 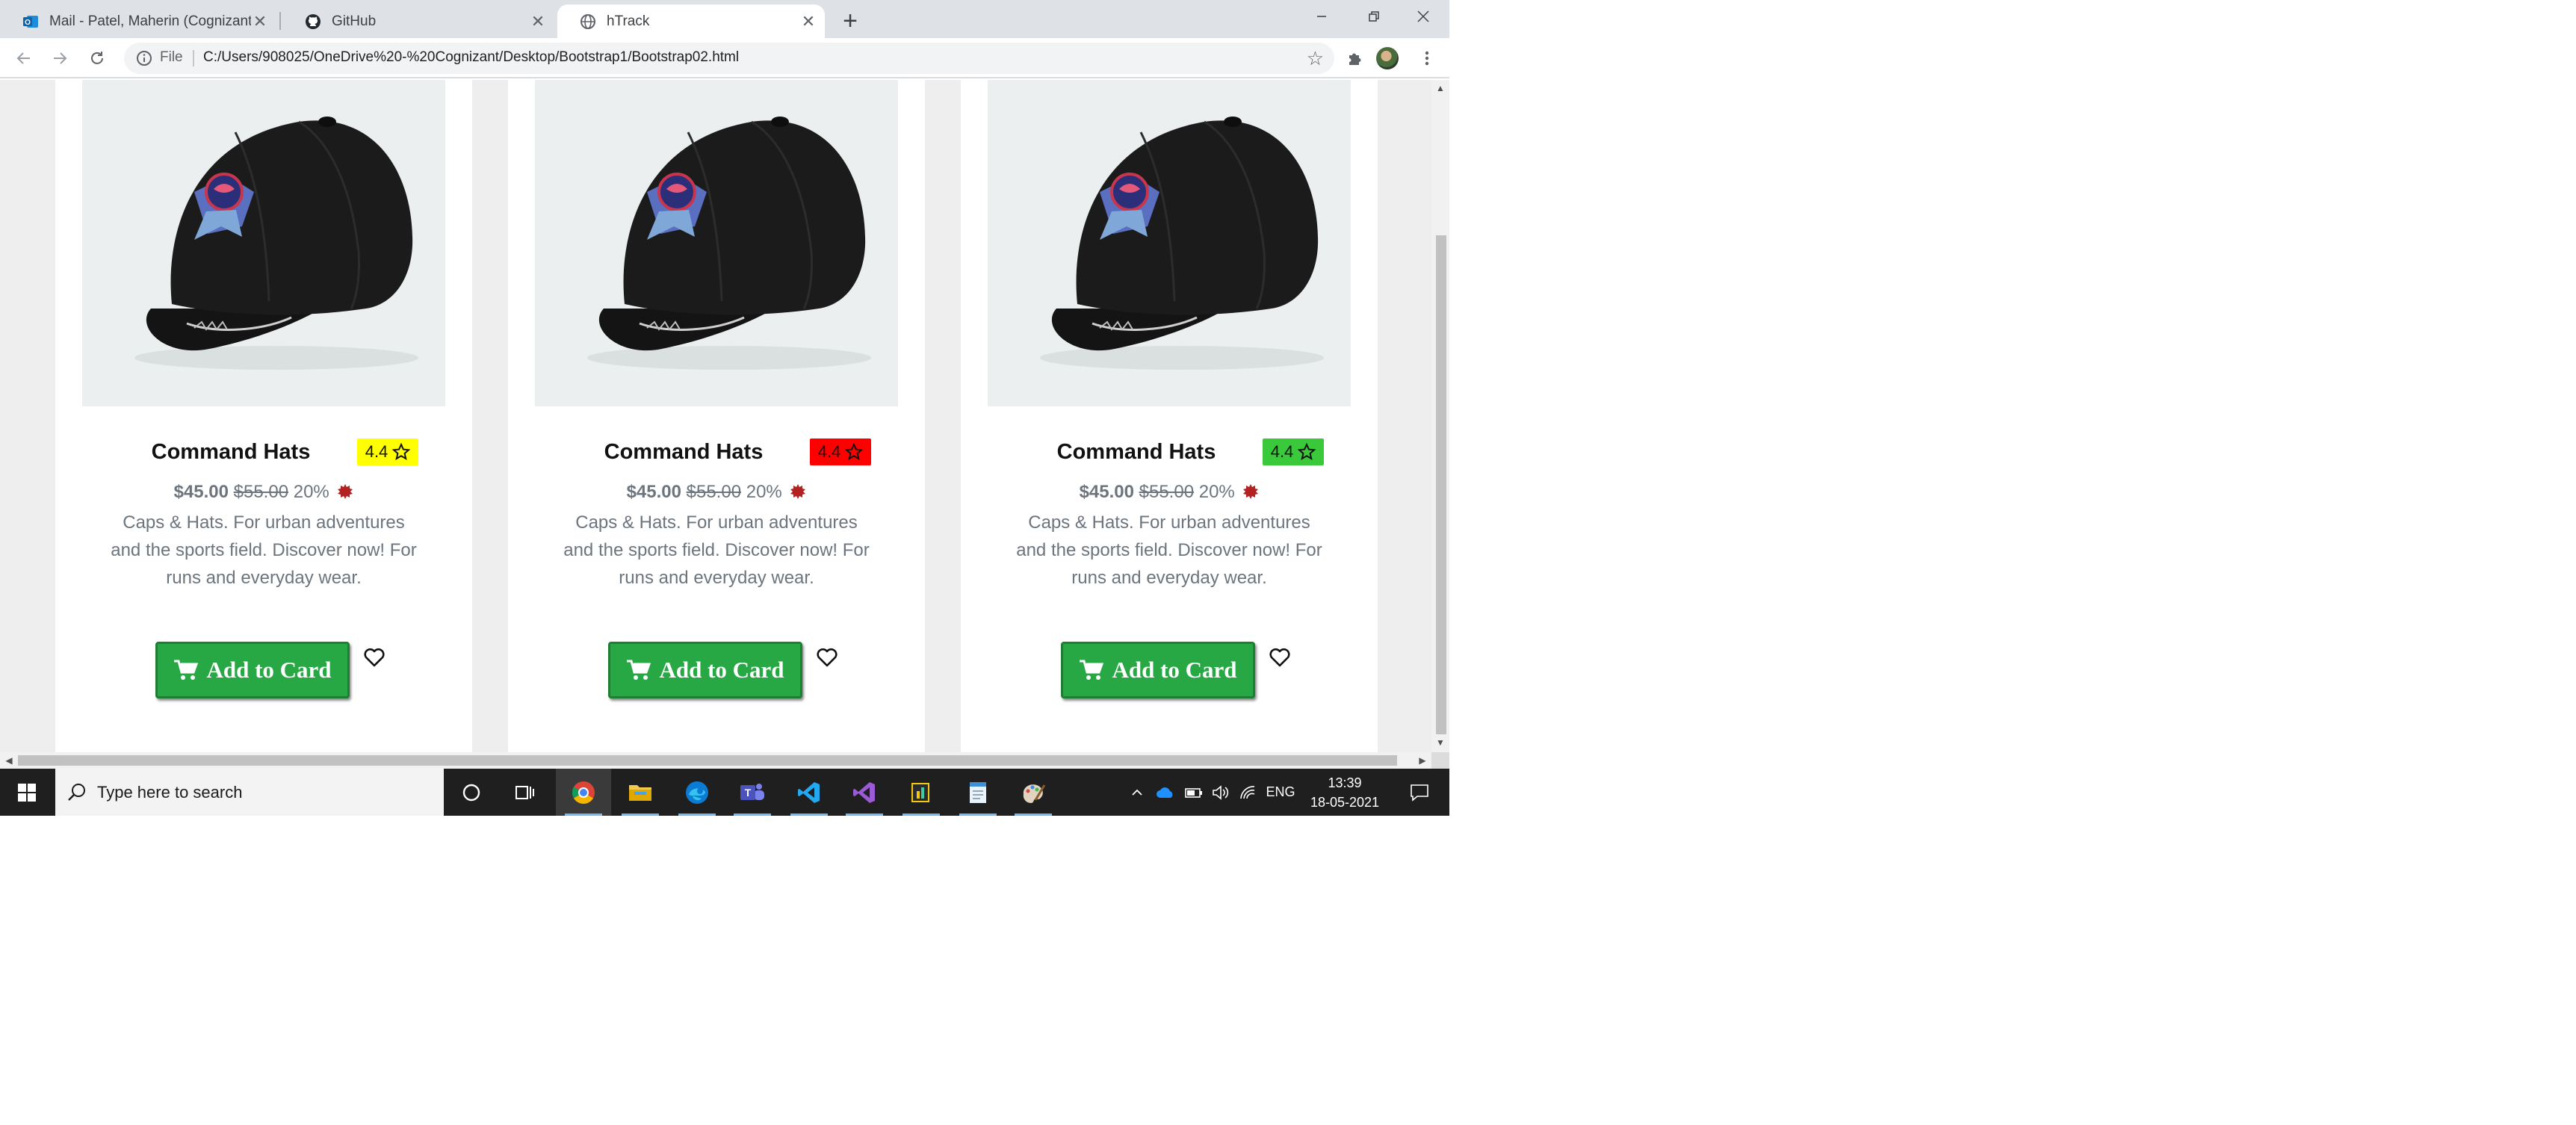 What do you see at coordinates (1247, 793) in the screenshot?
I see `network-icon` at bounding box center [1247, 793].